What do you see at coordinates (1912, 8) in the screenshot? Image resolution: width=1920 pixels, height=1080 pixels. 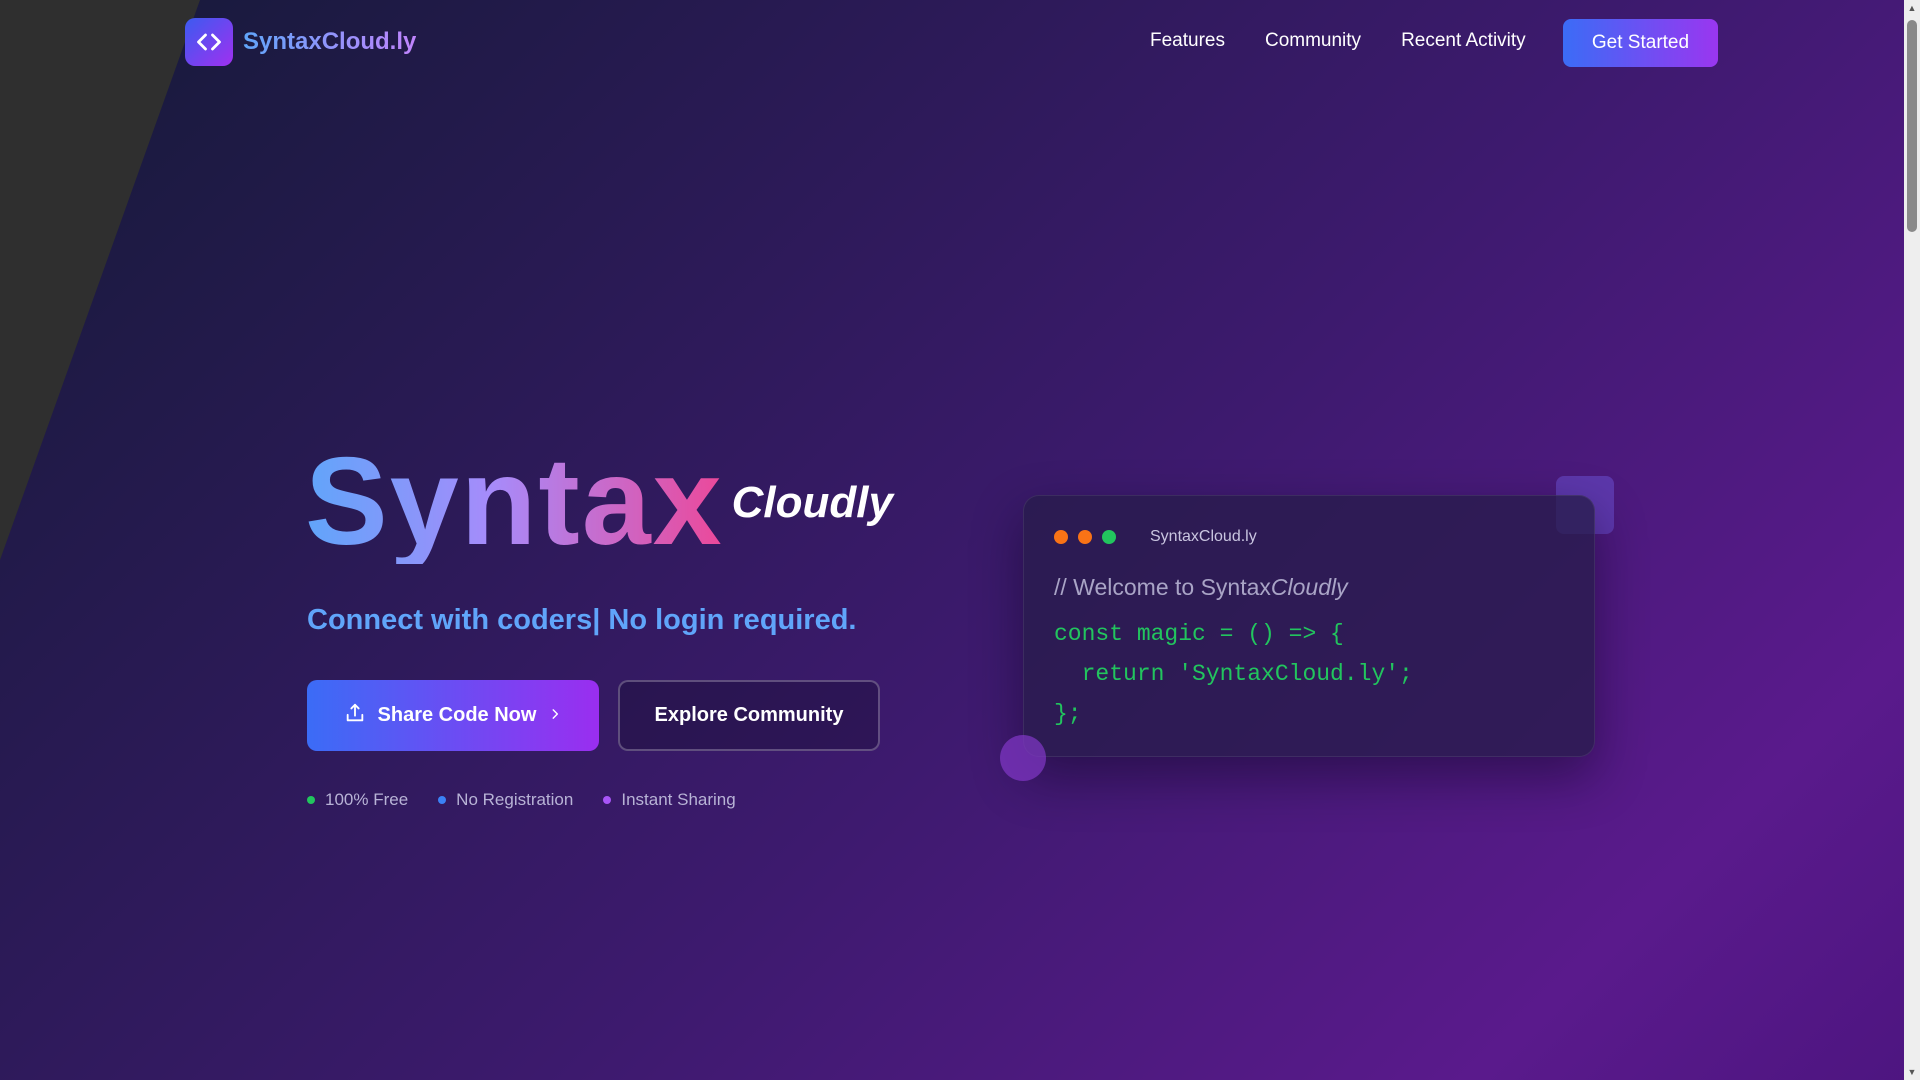 I see `scroll-up-arrow-icon: ▲` at bounding box center [1912, 8].